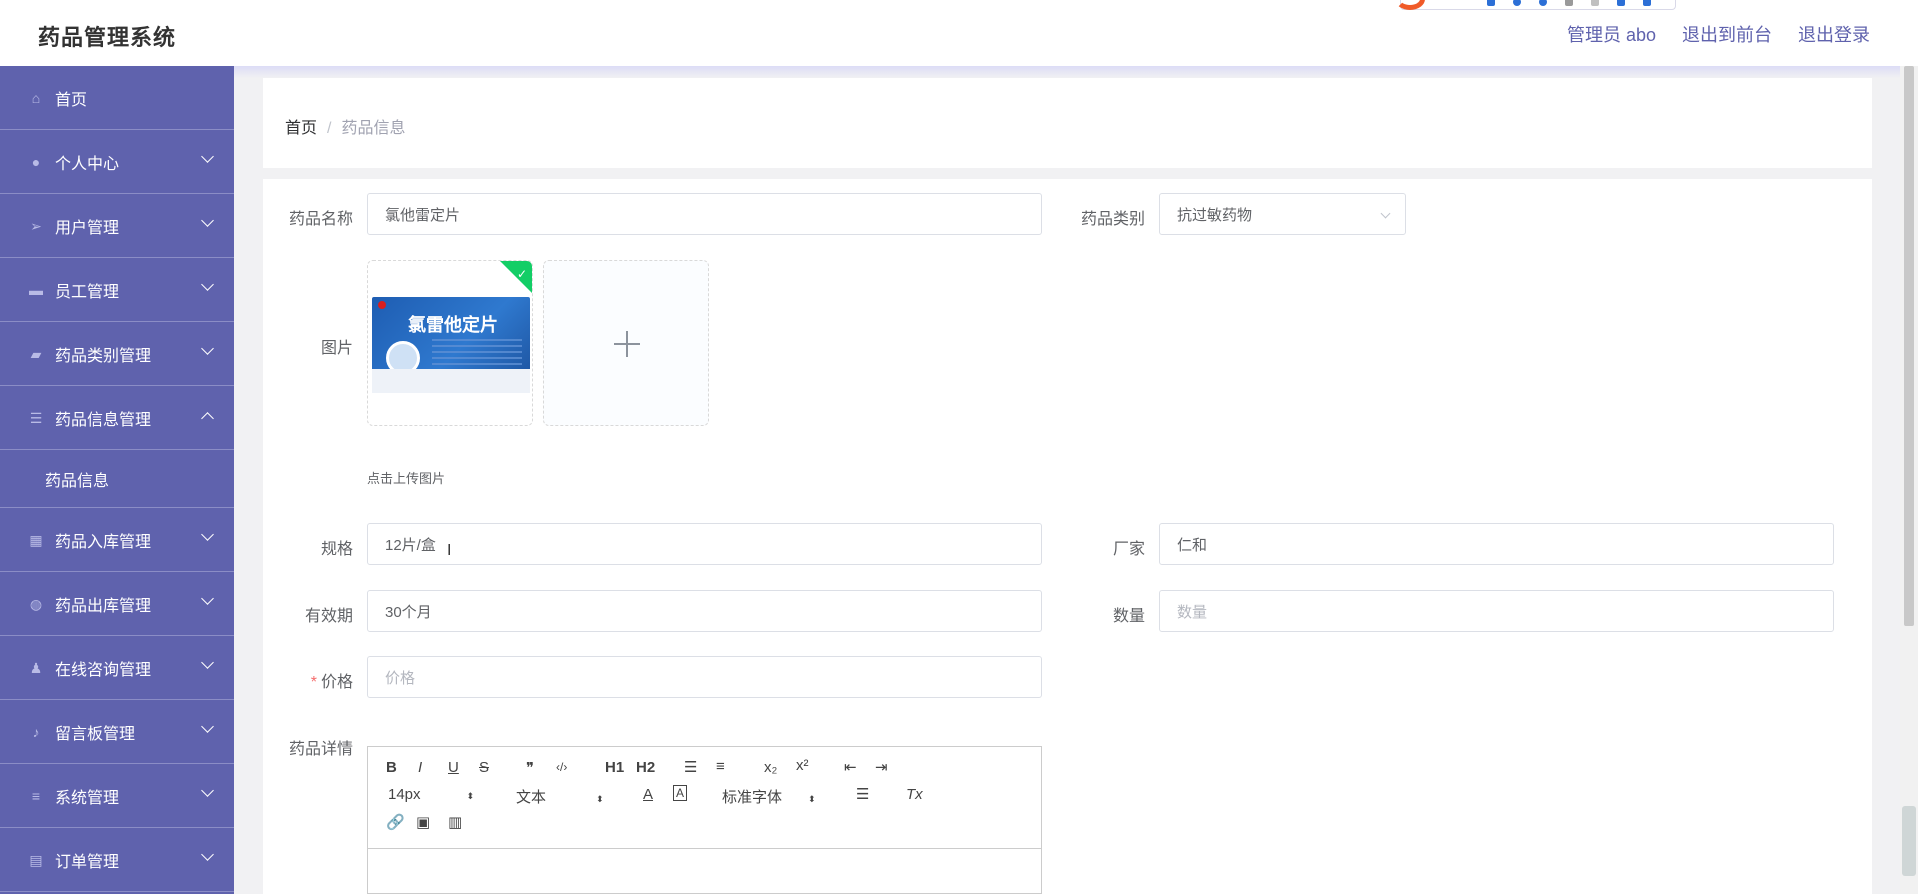 This screenshot has height=894, width=1918. Describe the element at coordinates (1535, 5) in the screenshot. I see `floating-toolbar` at that location.